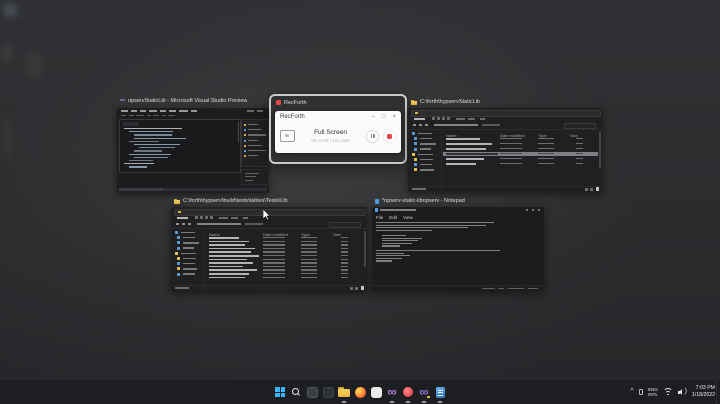  Describe the element at coordinates (376, 392) in the screenshot. I see `taskbar-icon-white-app` at that location.